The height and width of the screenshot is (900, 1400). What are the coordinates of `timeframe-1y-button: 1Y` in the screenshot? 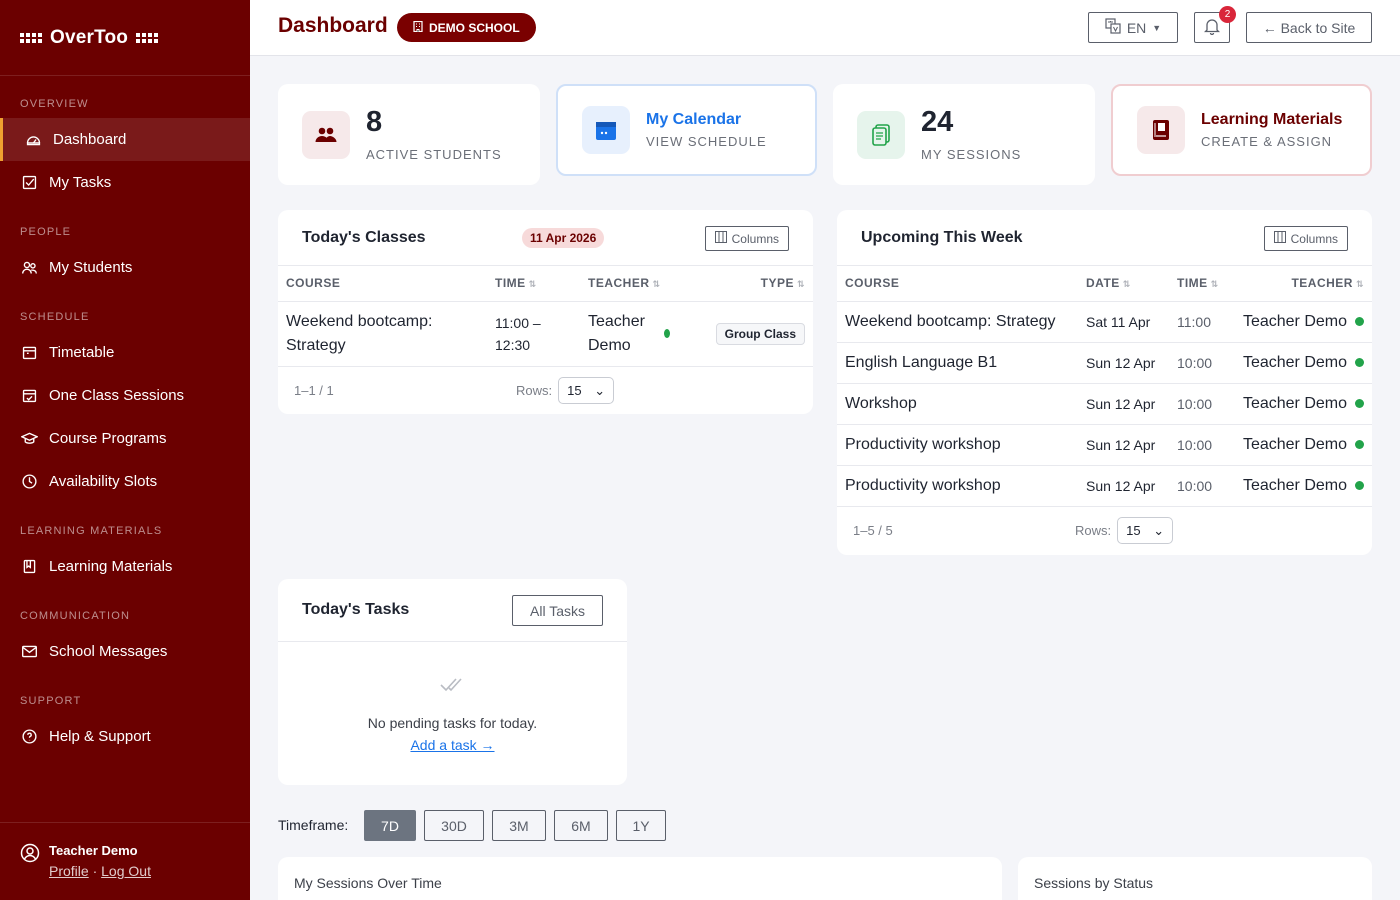 It's located at (641, 825).